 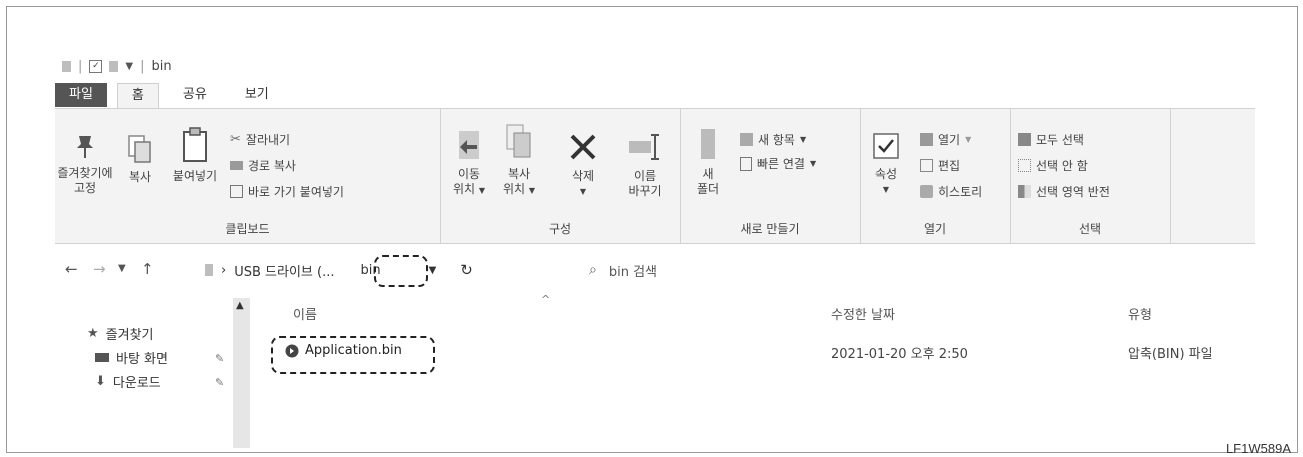 What do you see at coordinates (1140, 313) in the screenshot?
I see `column-header-type: 유형` at bounding box center [1140, 313].